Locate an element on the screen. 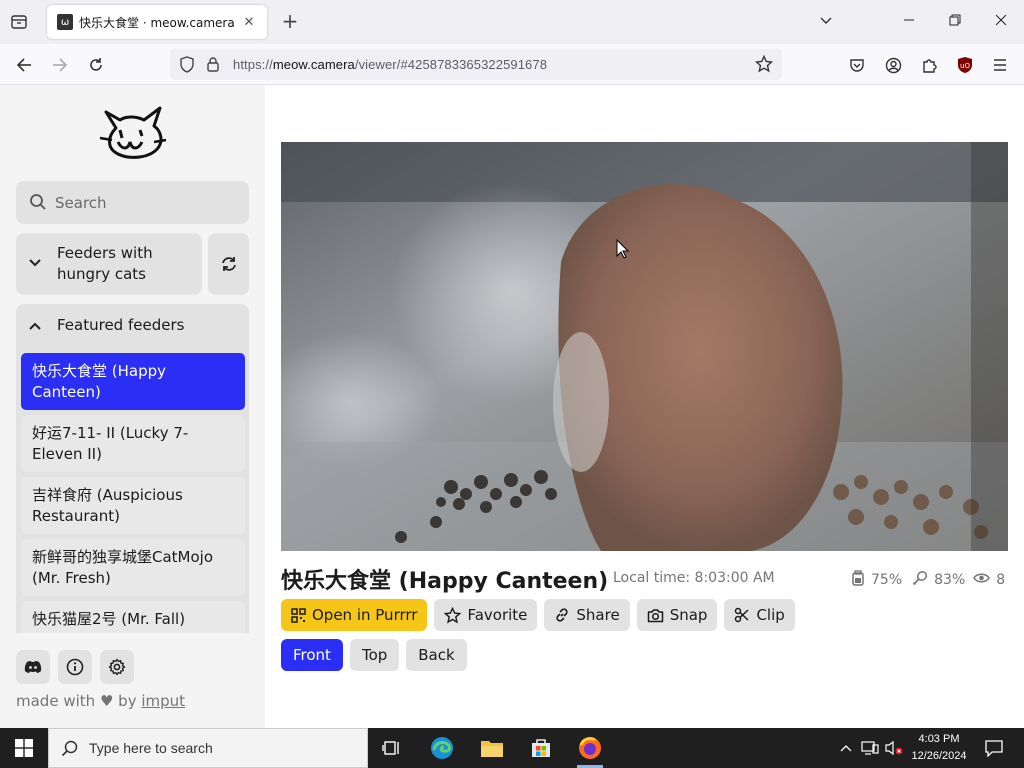 This screenshot has width=1024, height=768. battery-drumstick-icon is located at coordinates (920, 580).